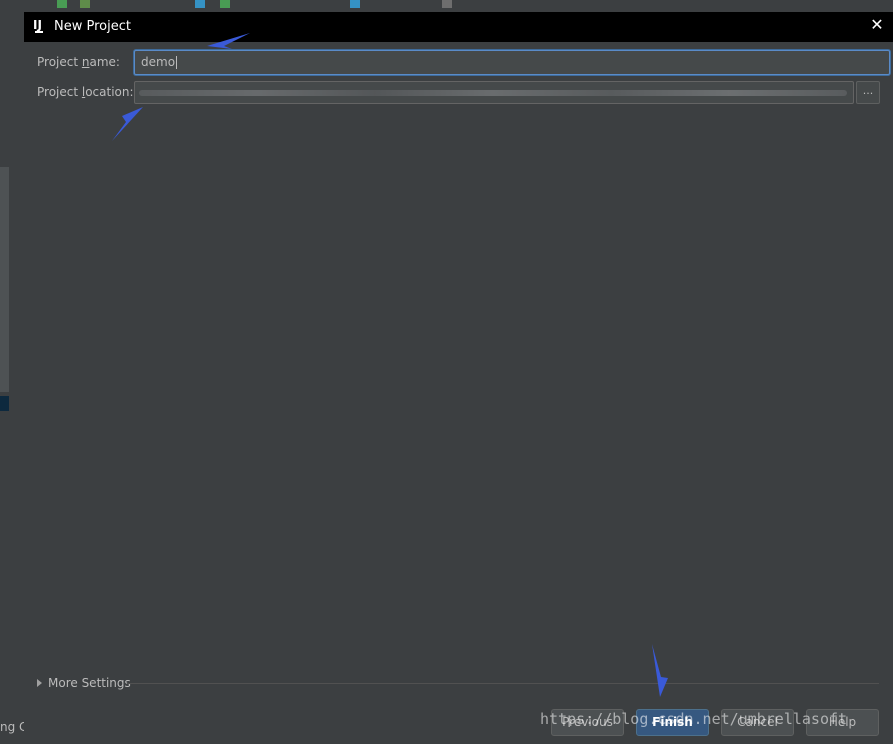  Describe the element at coordinates (694, 719) in the screenshot. I see `watermark: https://blog.csdn.net/umbrellasoft` at that location.